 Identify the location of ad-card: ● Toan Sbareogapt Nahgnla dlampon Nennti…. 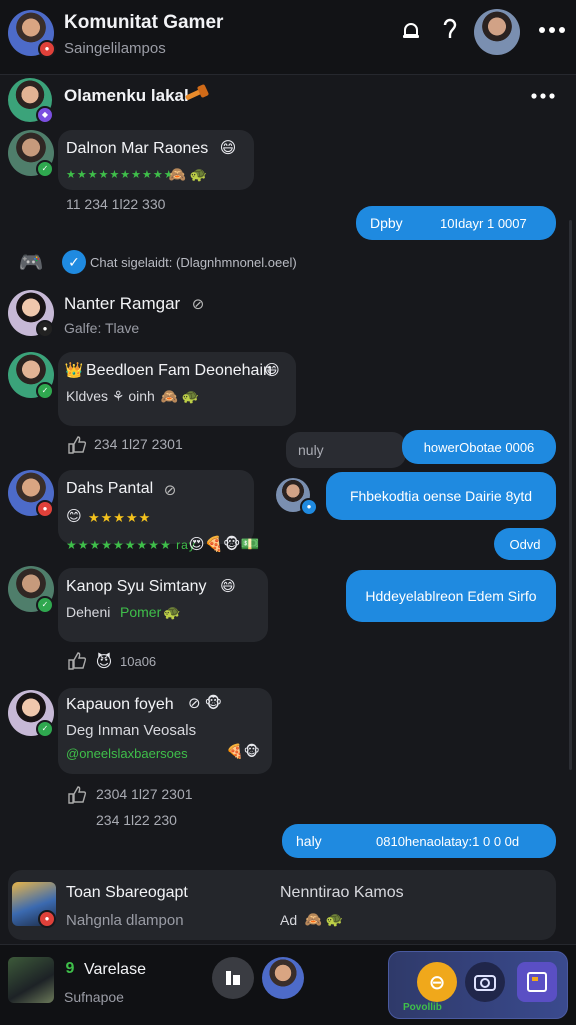
(282, 905).